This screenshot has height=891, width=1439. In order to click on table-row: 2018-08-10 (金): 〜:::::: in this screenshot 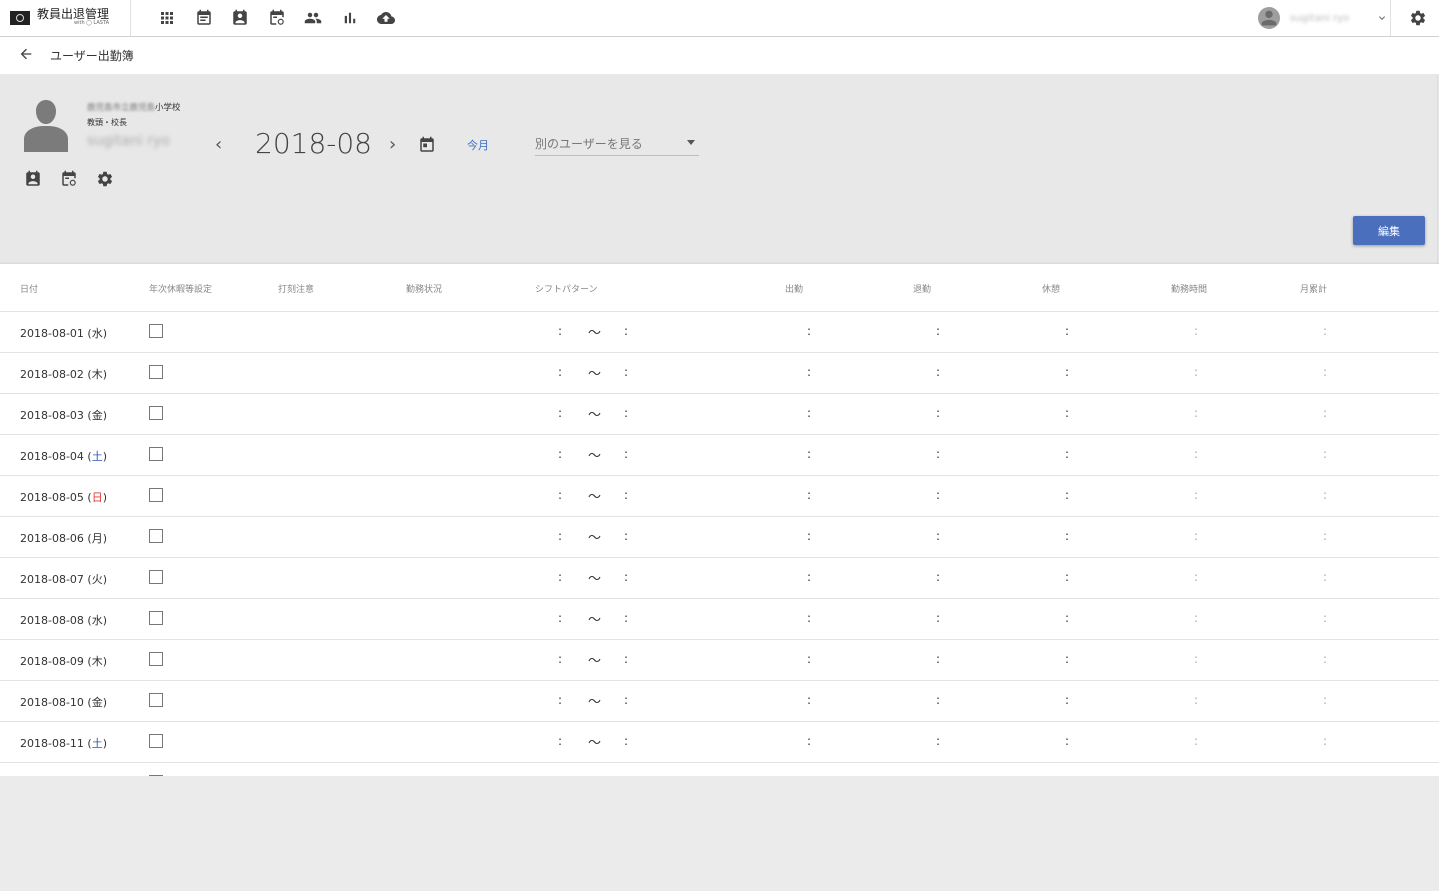, I will do `click(719, 701)`.